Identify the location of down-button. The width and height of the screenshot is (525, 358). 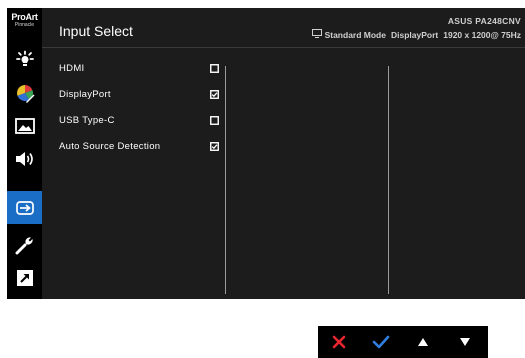
(465, 342).